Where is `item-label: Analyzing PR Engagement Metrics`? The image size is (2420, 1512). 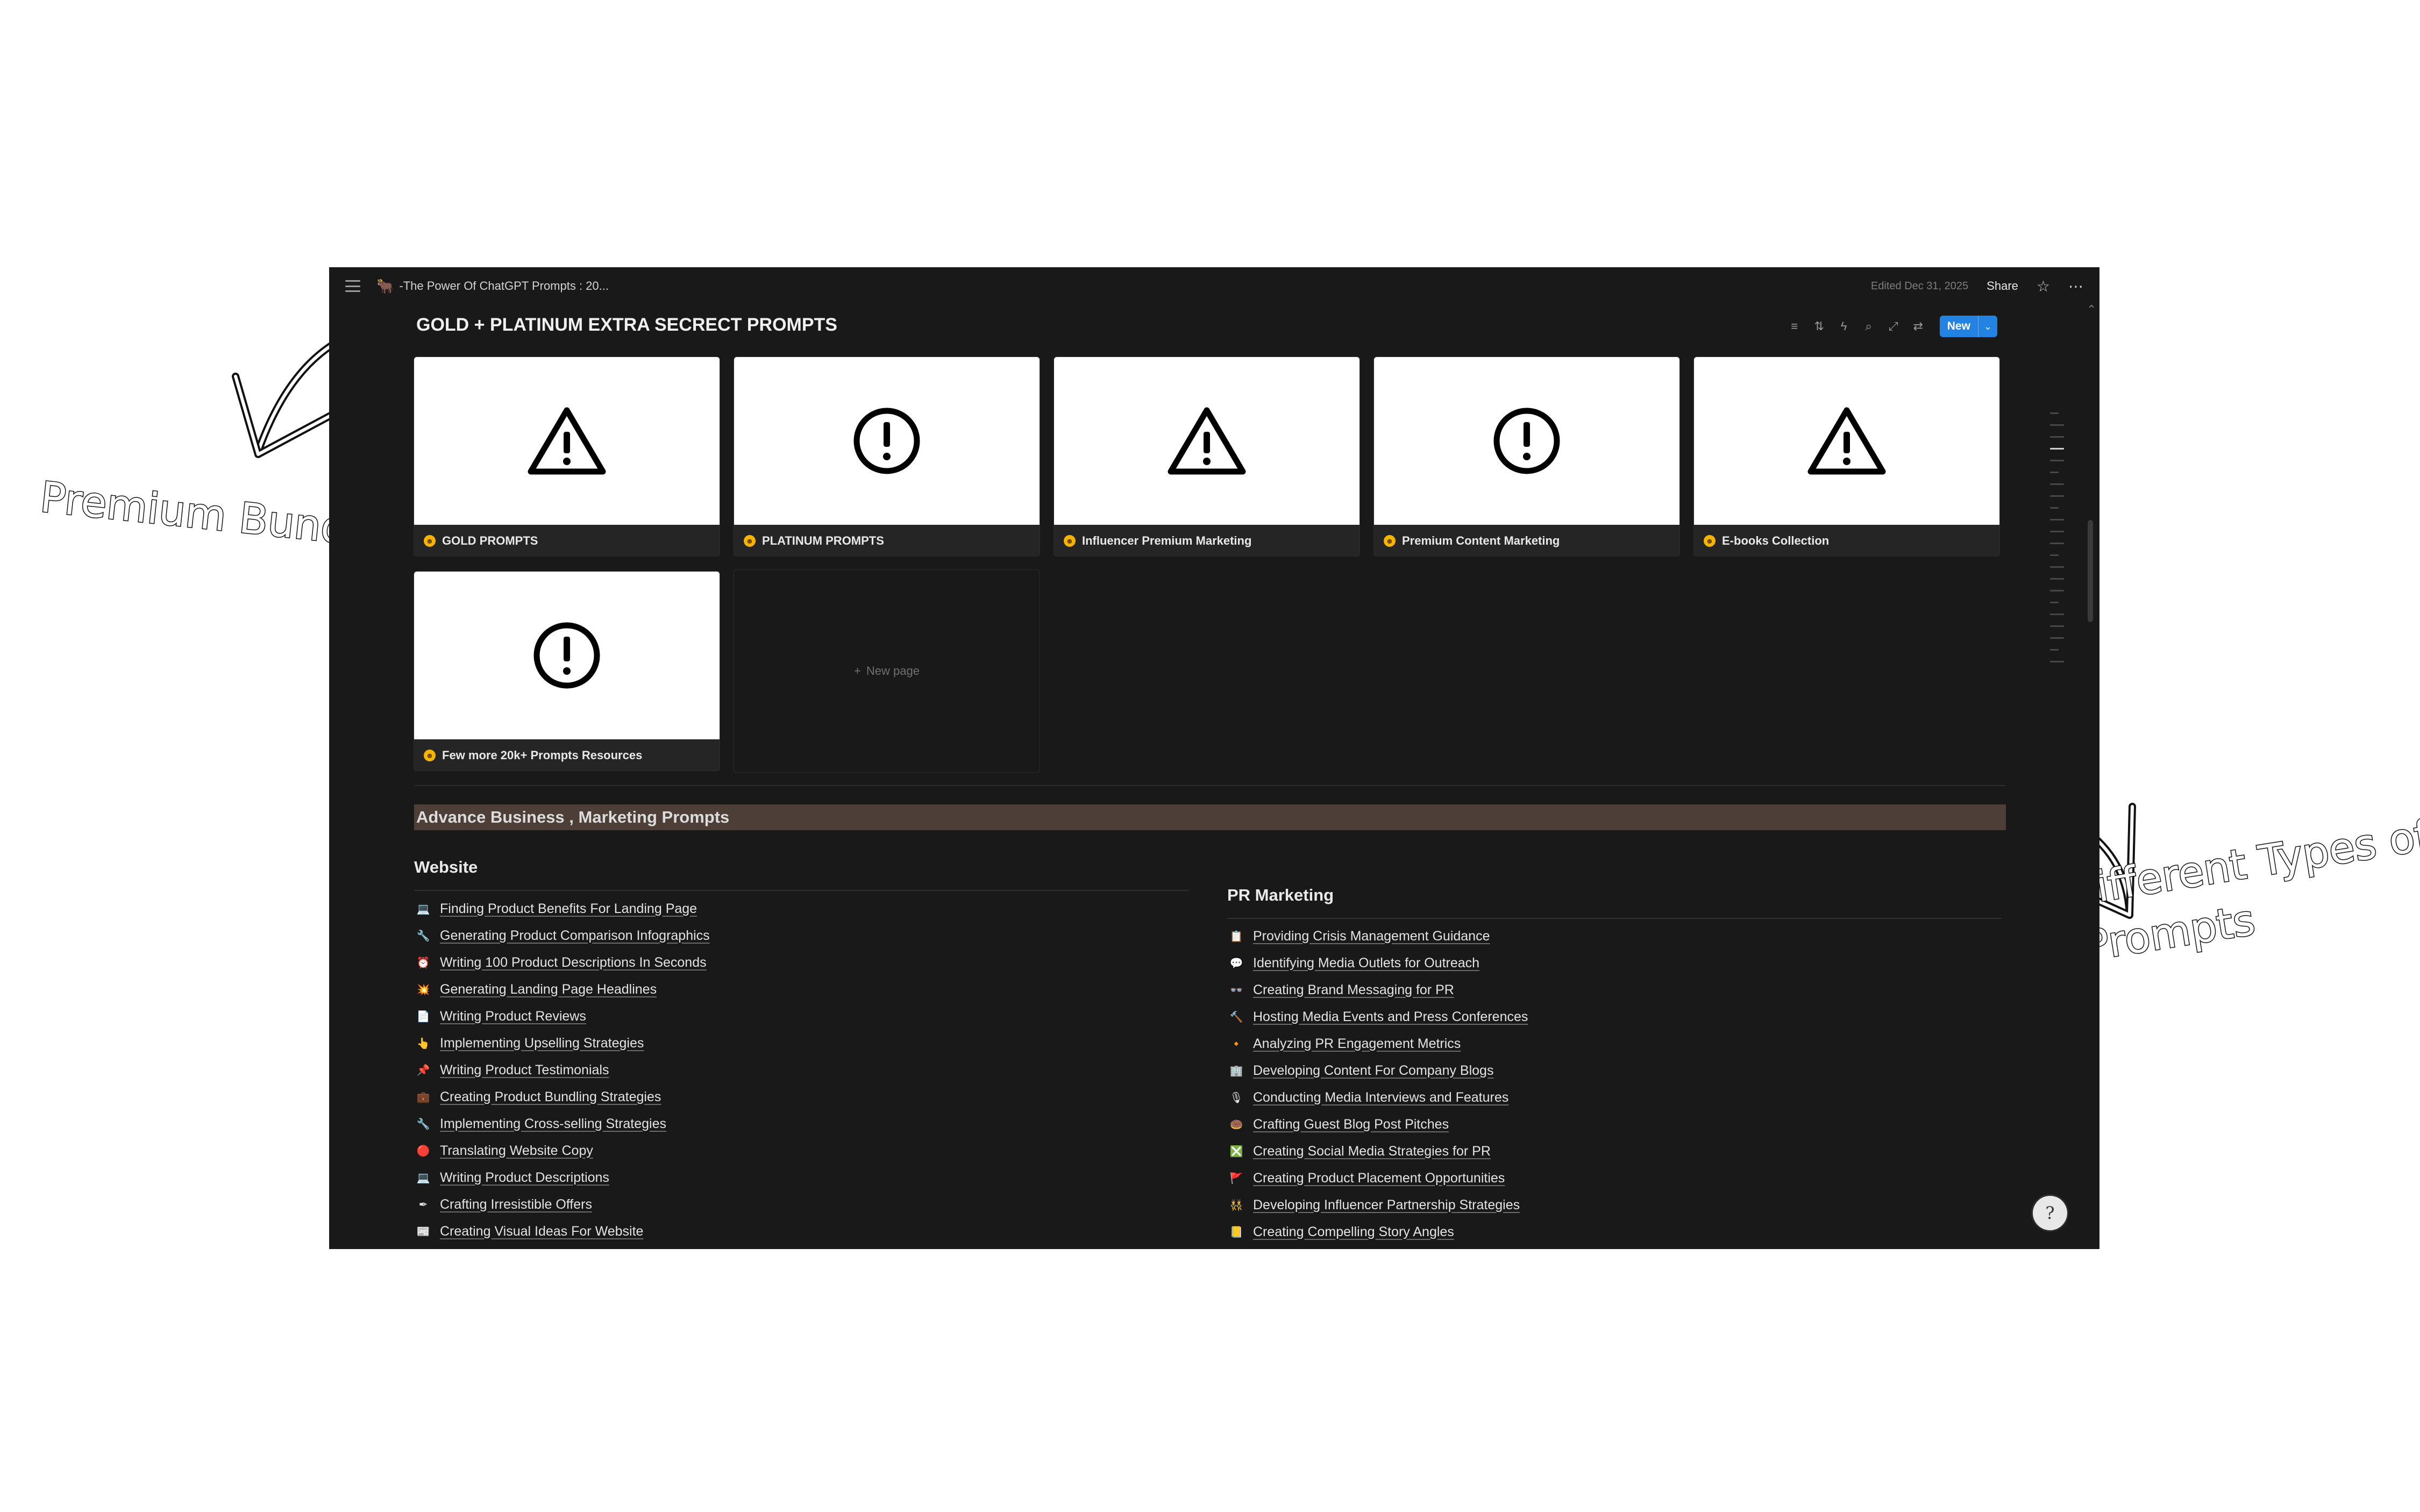 item-label: Analyzing PR Engagement Metrics is located at coordinates (1357, 1044).